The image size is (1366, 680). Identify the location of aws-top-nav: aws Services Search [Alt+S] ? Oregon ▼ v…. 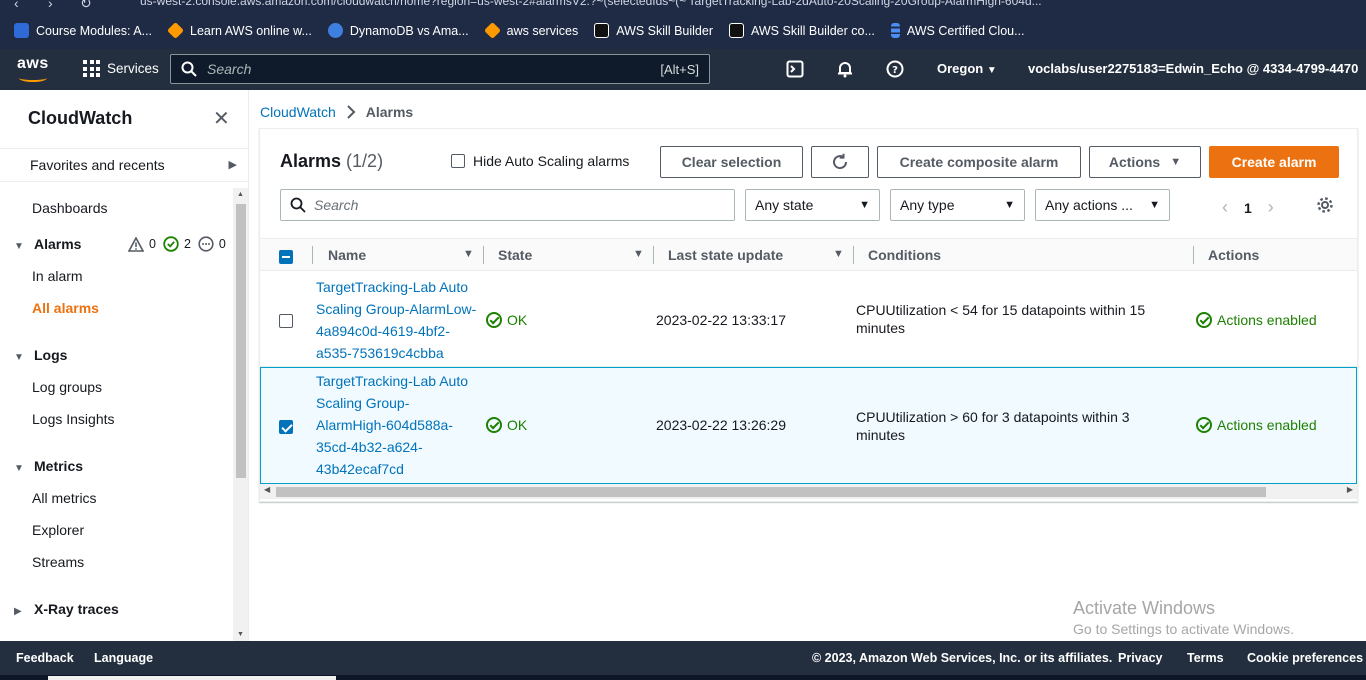
(683, 69).